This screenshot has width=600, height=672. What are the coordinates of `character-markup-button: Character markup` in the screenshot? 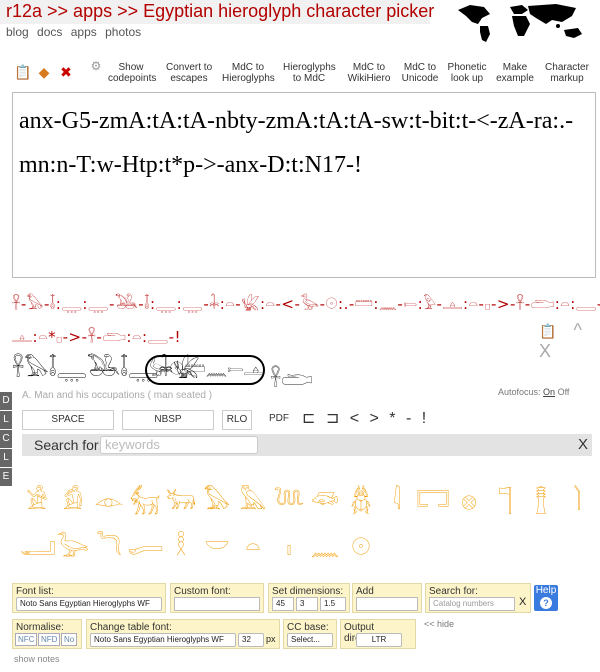 It's located at (567, 73).